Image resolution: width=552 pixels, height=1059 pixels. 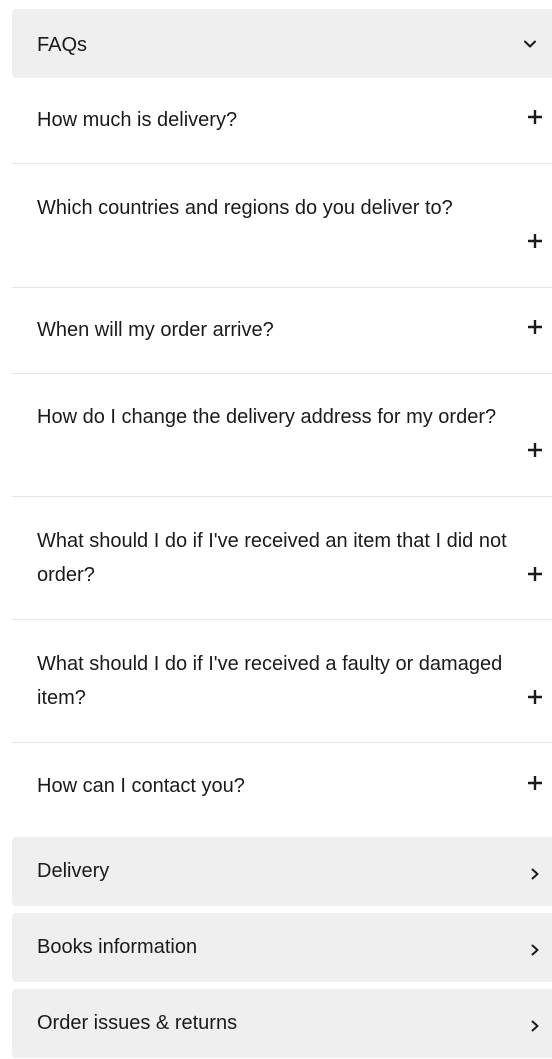 I want to click on faq-section-header: FAQs, so click(x=282, y=43).